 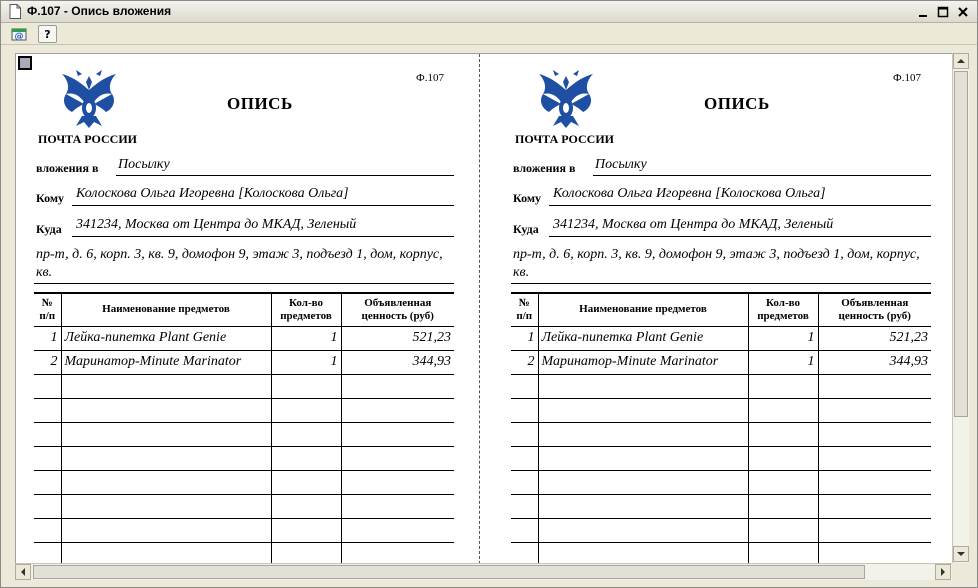 What do you see at coordinates (907, 78) in the screenshot?
I see `form-code: Ф.107` at bounding box center [907, 78].